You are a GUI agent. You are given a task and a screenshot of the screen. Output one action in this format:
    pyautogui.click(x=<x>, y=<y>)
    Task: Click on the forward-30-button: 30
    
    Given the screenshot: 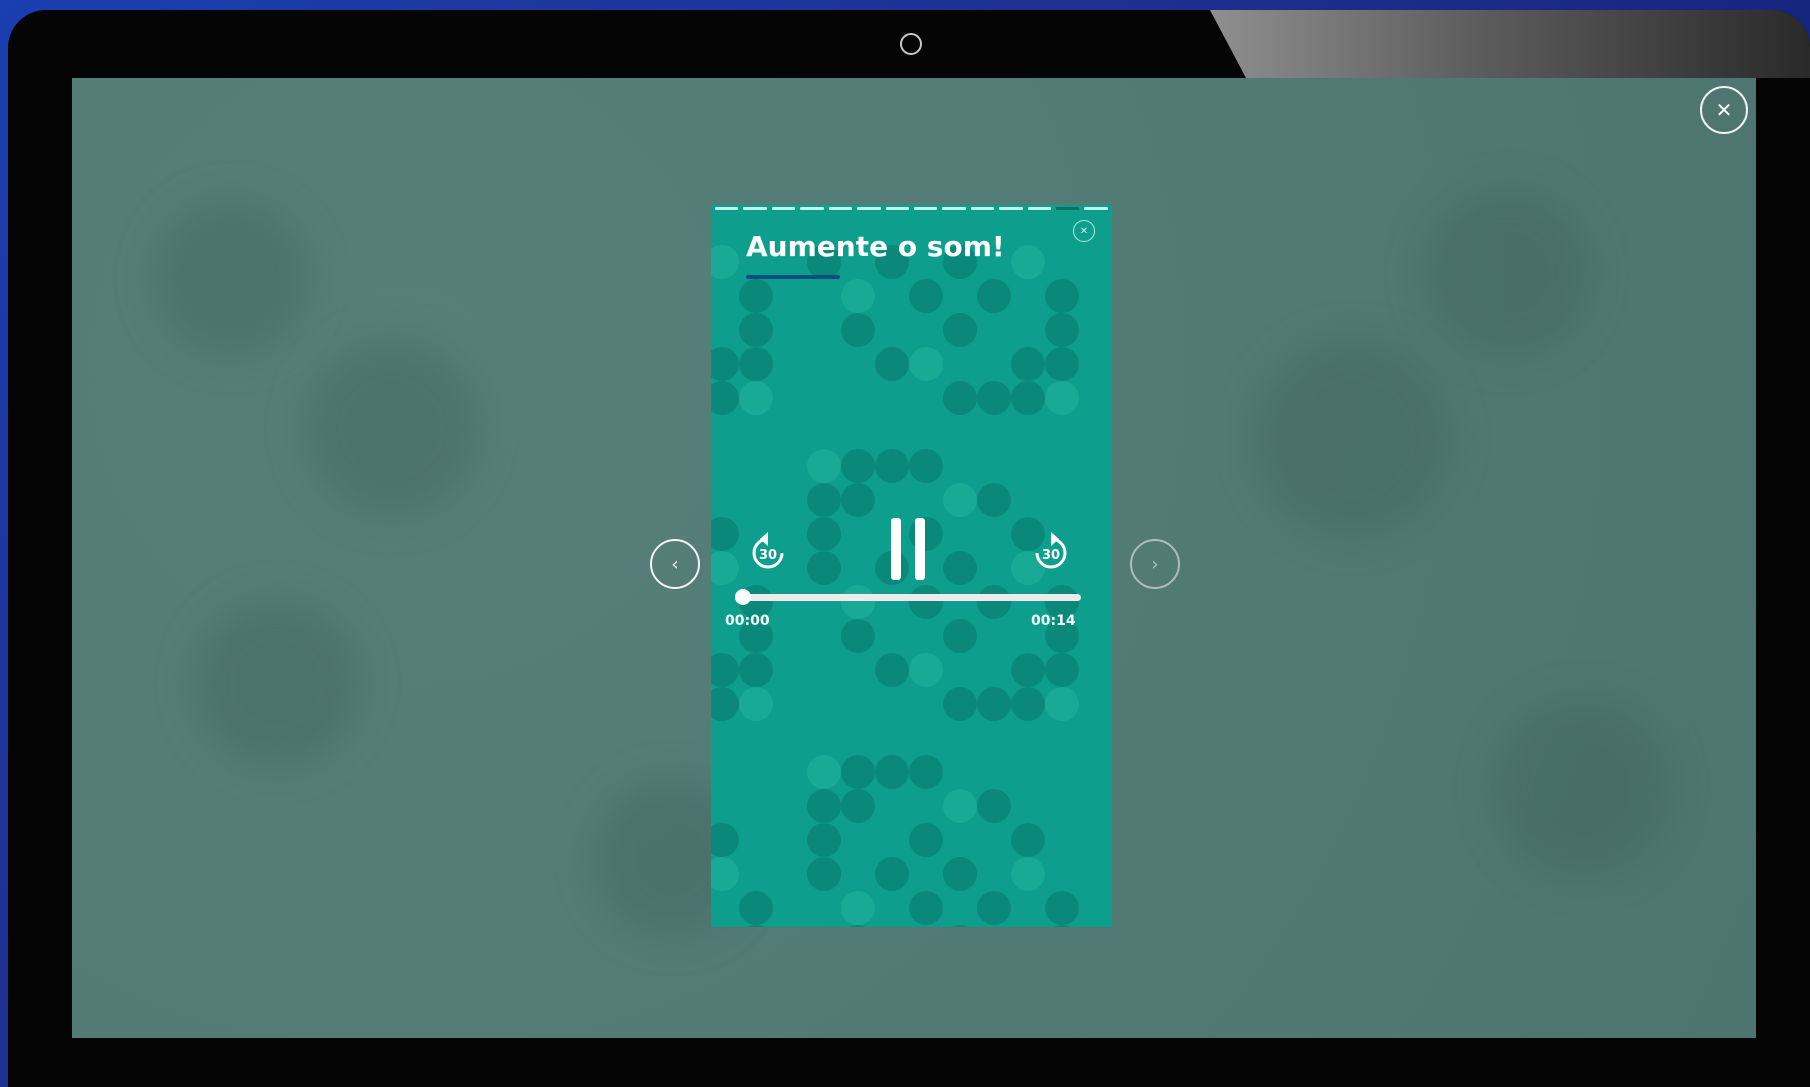 What is the action you would take?
    pyautogui.click(x=1051, y=552)
    